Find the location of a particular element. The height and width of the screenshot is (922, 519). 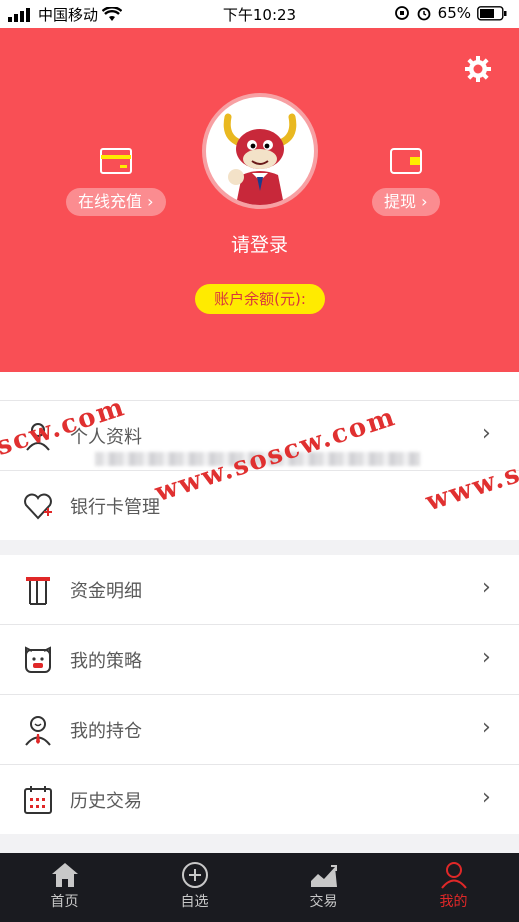

menu-item-fund-details: 资金明细 › is located at coordinates (259, 590).